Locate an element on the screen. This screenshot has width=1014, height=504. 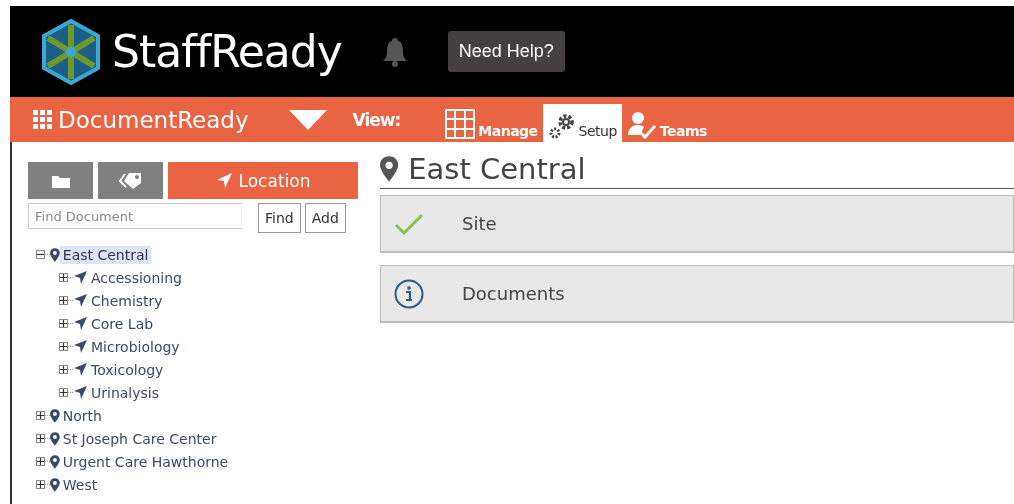
tag-icon is located at coordinates (130, 180).